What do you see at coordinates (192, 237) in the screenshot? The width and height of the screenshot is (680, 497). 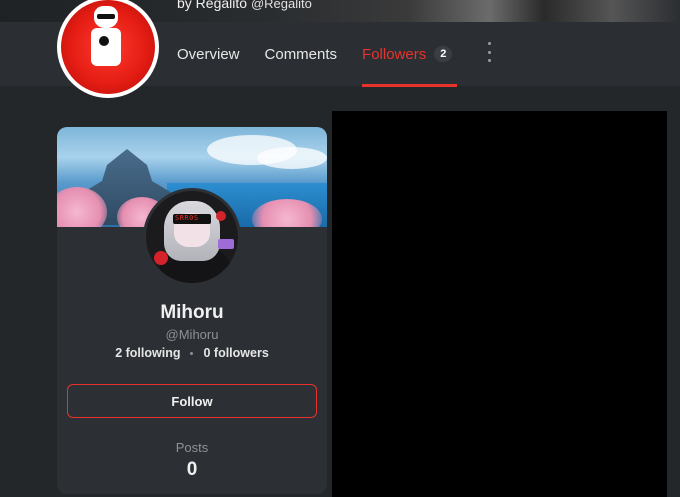 I see `follower-avatar: SRR0S` at bounding box center [192, 237].